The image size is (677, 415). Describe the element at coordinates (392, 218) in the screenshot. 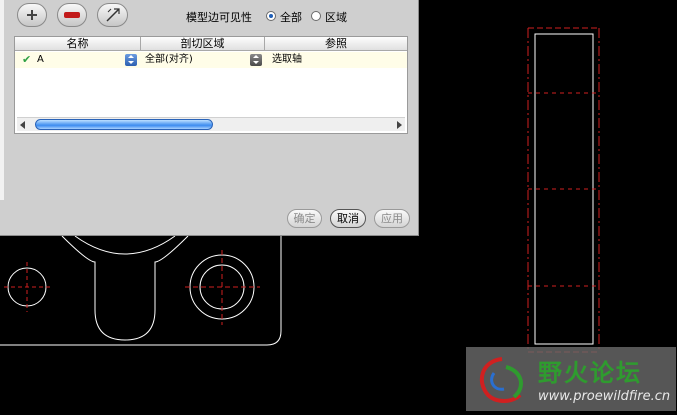

I see `apply-button: 应用` at that location.